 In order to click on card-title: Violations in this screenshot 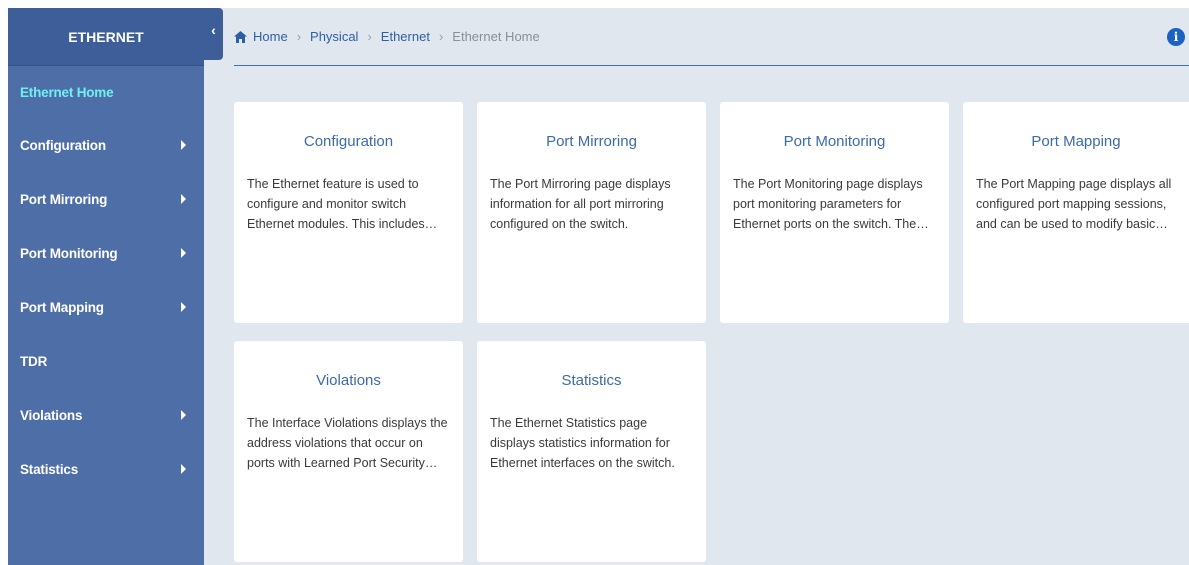, I will do `click(348, 380)`.